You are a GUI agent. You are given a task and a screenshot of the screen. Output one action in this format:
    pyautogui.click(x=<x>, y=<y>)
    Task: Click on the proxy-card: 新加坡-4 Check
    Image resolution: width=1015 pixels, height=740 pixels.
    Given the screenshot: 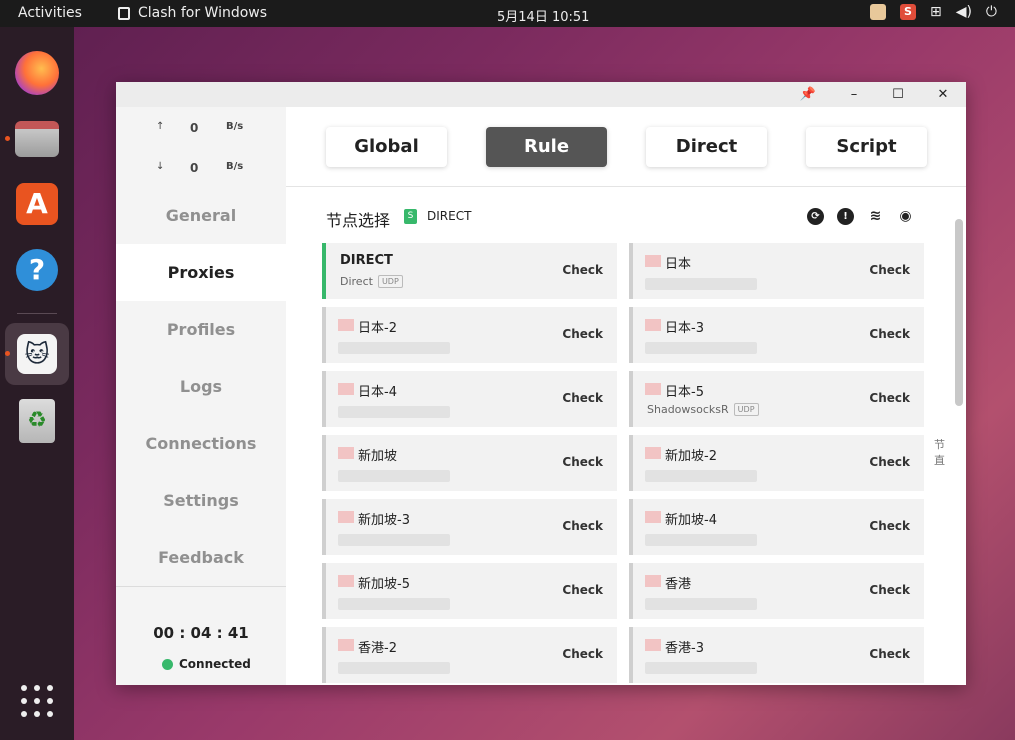 What is the action you would take?
    pyautogui.click(x=776, y=527)
    